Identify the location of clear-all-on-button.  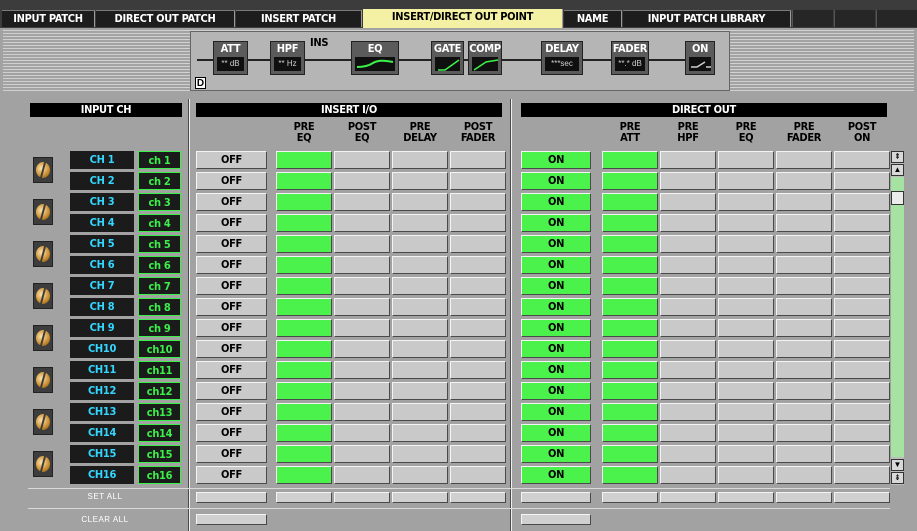
(556, 519).